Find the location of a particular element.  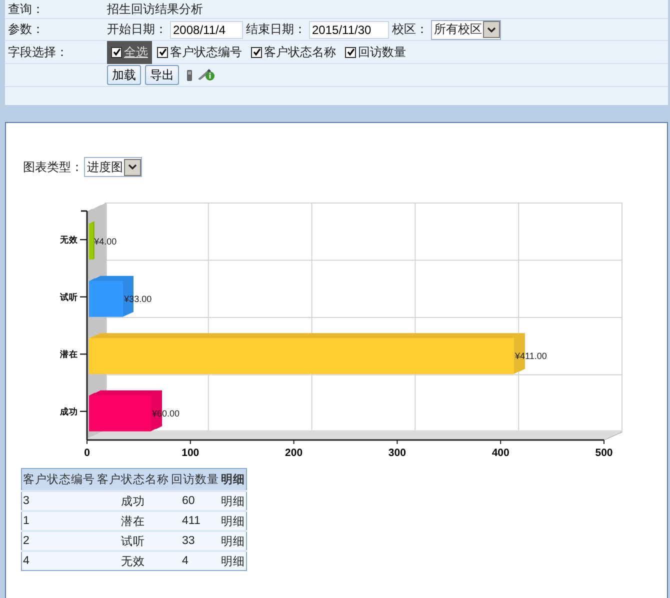

table-cell: 411 is located at coordinates (195, 521).